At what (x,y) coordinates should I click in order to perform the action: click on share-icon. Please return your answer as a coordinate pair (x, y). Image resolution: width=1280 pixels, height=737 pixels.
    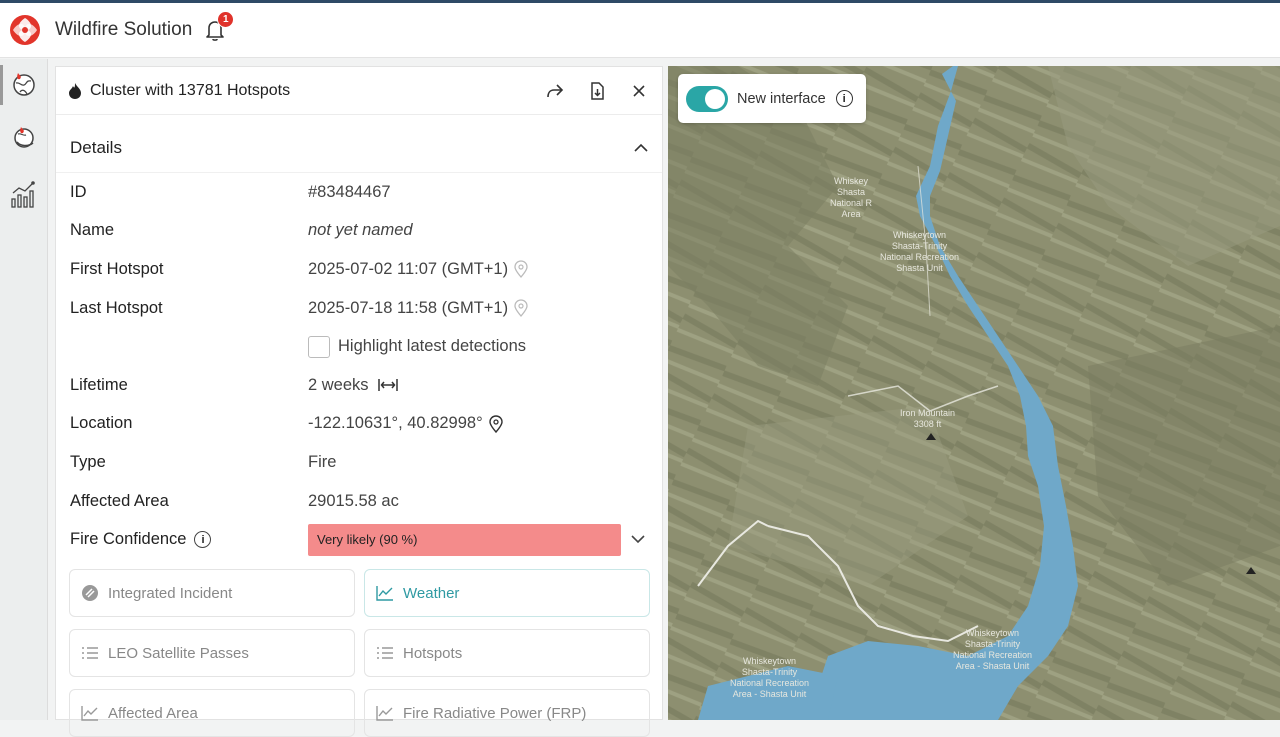
    Looking at the image, I should click on (555, 90).